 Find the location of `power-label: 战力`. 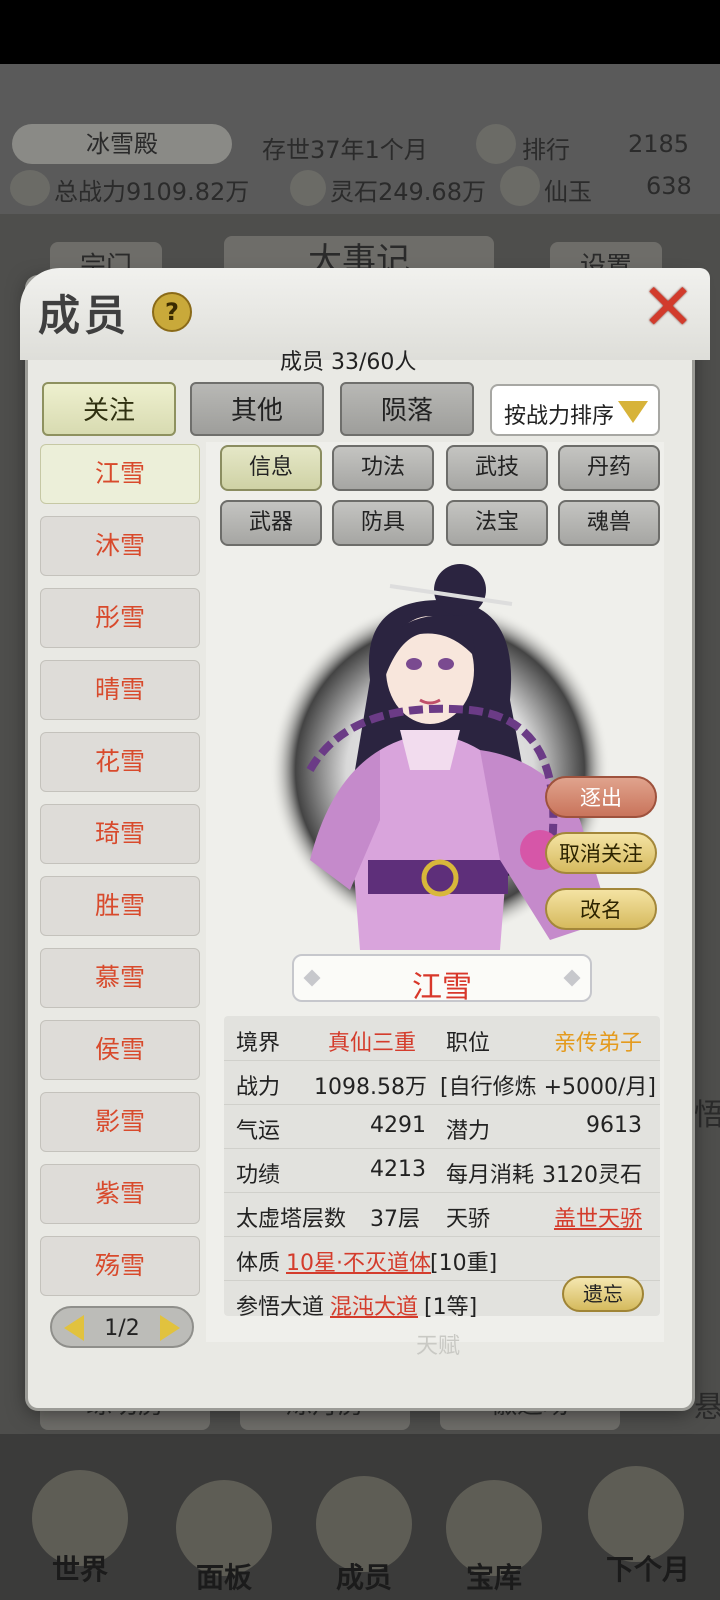

power-label: 战力 is located at coordinates (258, 1087).